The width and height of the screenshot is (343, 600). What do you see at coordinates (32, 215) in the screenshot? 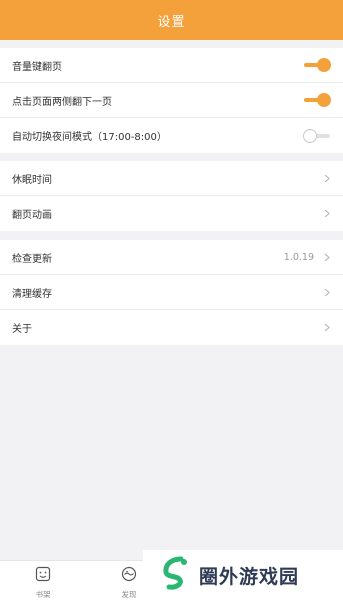
I see `setting-label: 翻页动画` at bounding box center [32, 215].